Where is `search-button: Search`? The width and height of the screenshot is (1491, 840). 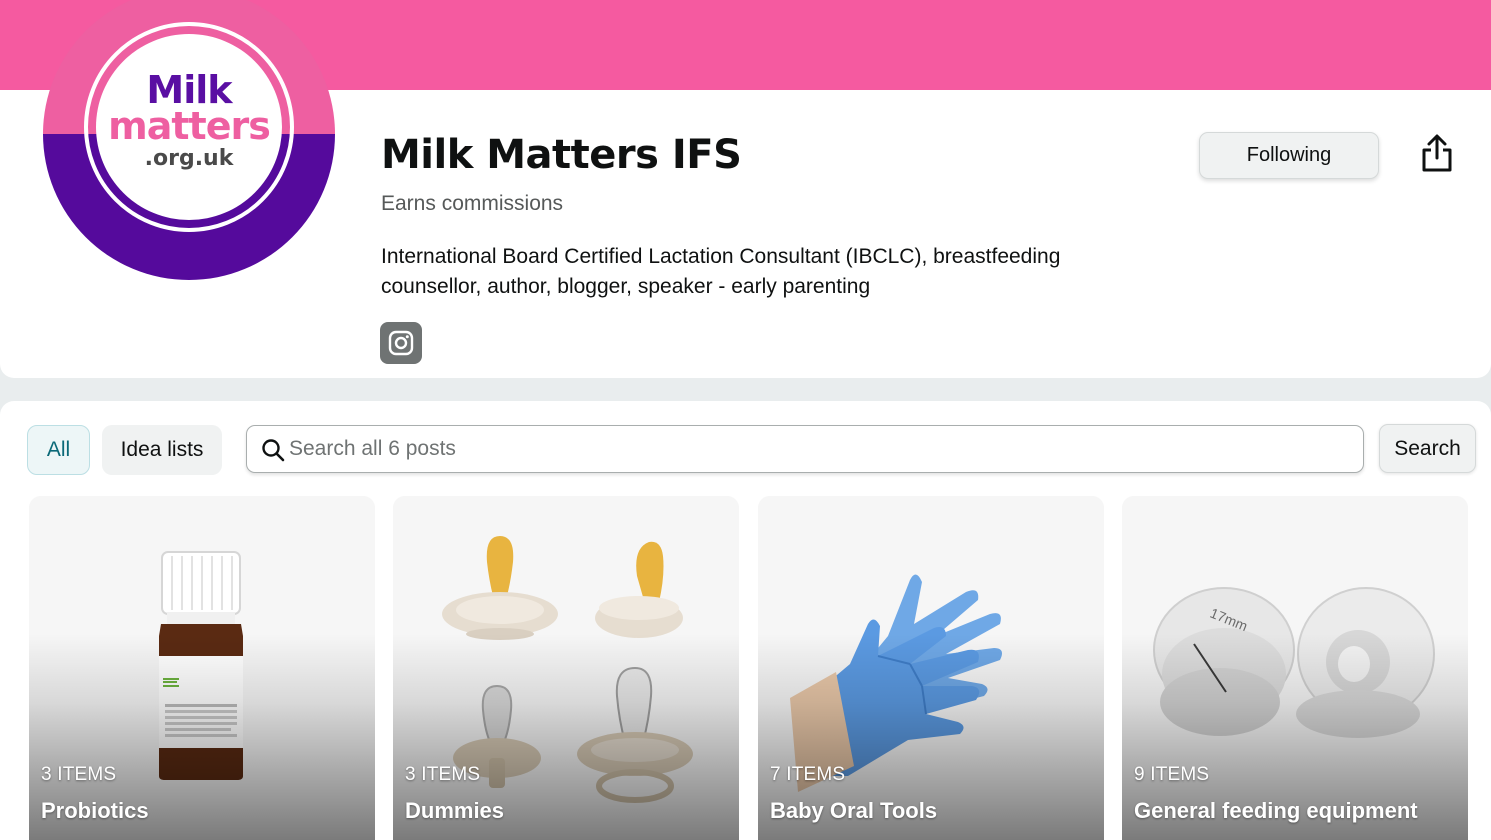 search-button: Search is located at coordinates (1427, 448).